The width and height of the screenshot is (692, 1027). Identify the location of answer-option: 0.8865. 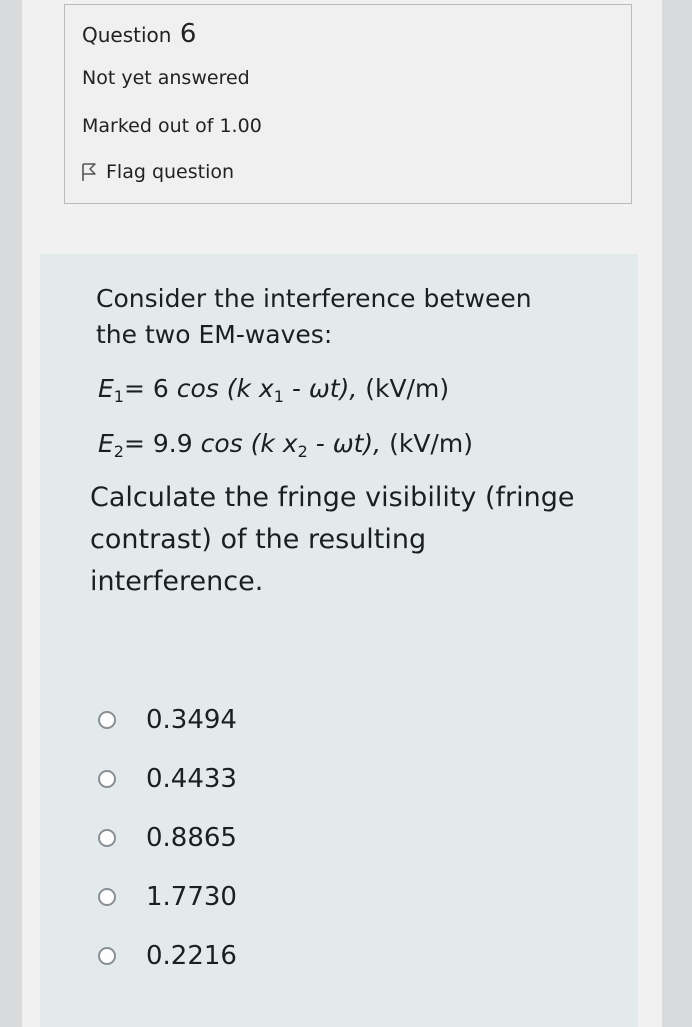
(208, 838).